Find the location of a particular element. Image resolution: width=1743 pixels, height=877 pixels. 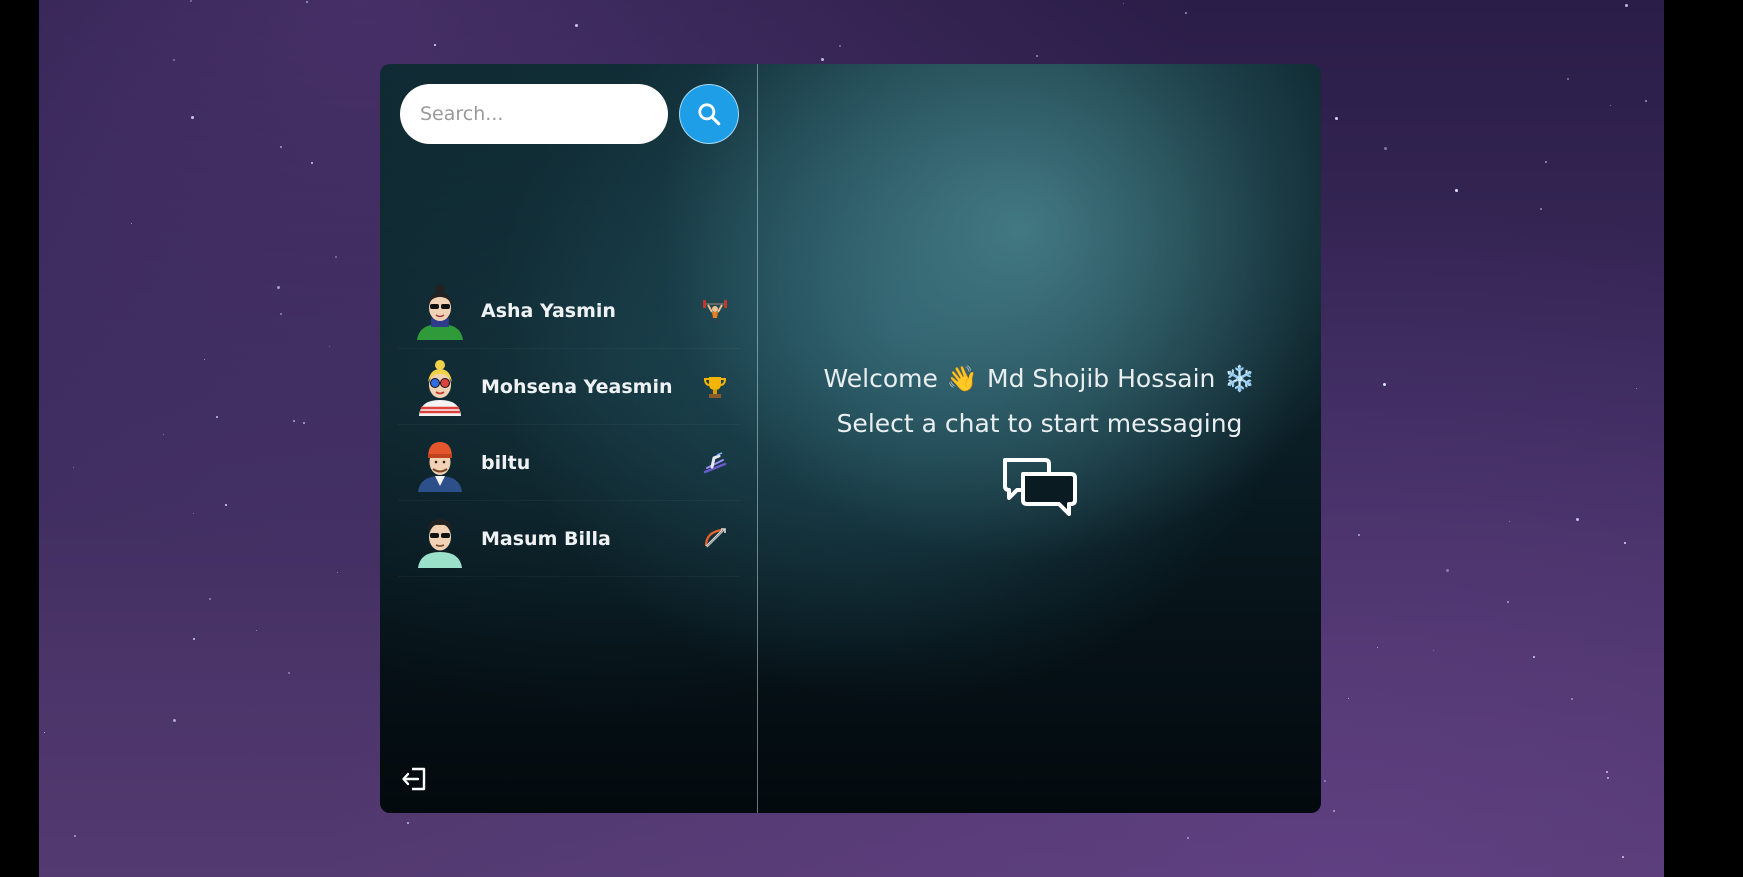

contact-item: Mohsena Yeasmin is located at coordinates (569, 387).